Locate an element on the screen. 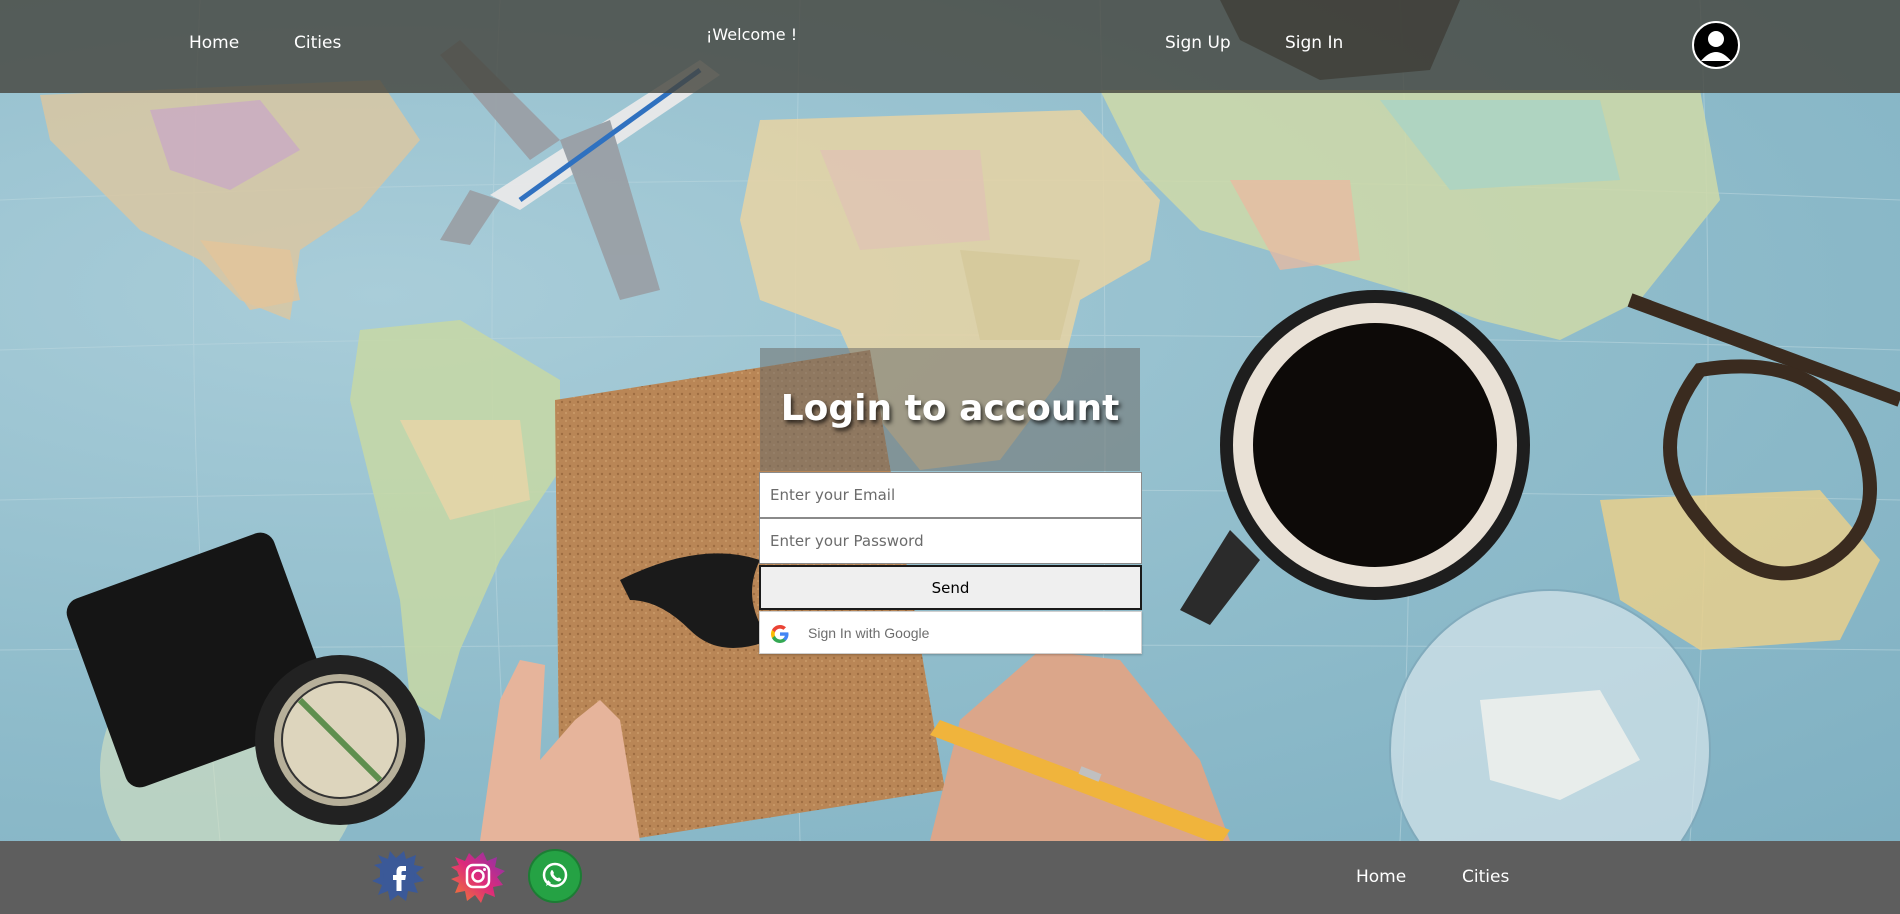  footer-bar is located at coordinates (950, 877).